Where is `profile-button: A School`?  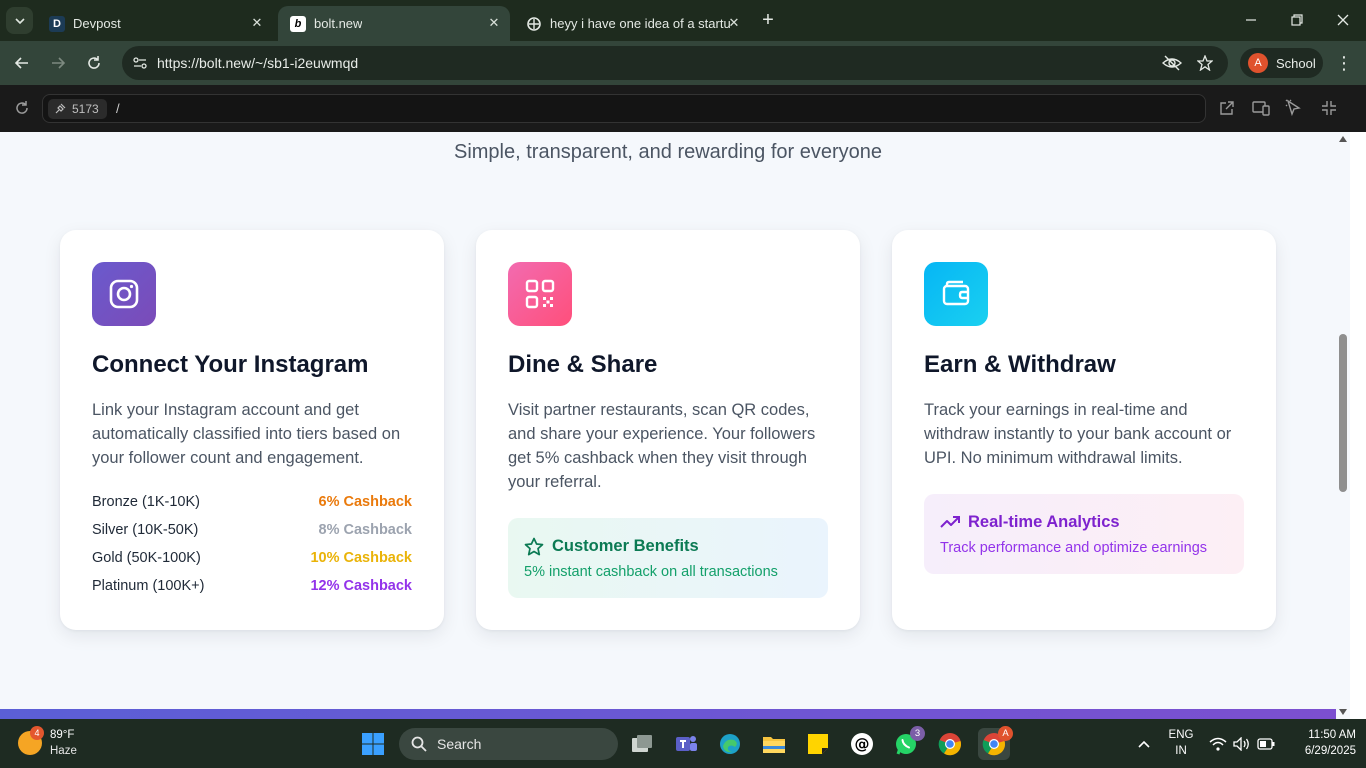 profile-button: A School is located at coordinates (1281, 63).